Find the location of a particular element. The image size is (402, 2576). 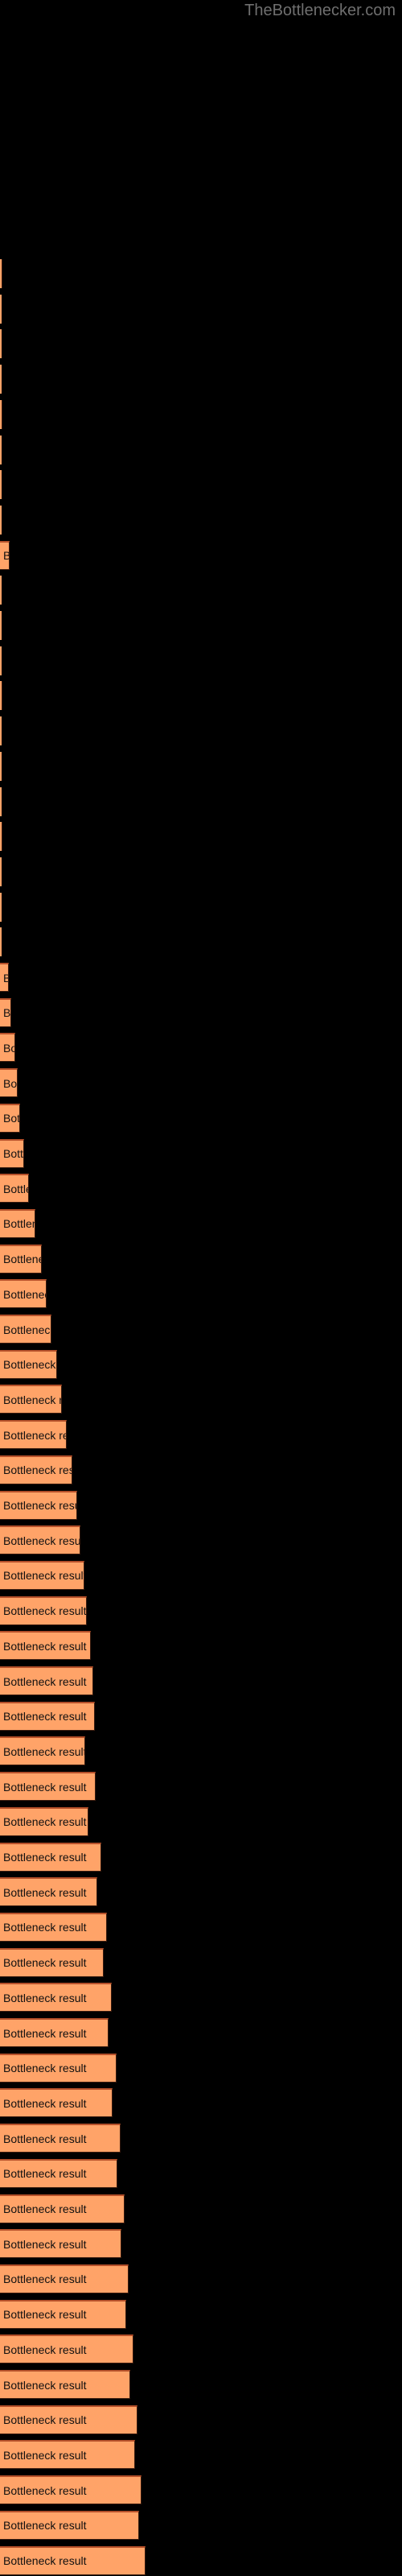

bar-label-8: Bottleneck result is located at coordinates (1, 520).